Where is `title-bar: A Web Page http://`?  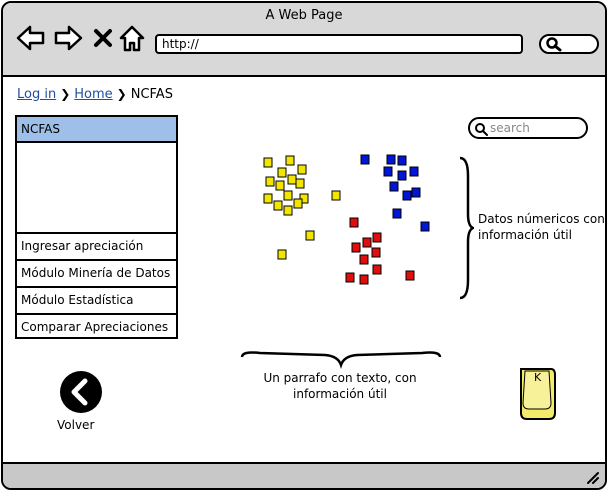
title-bar: A Web Page http:// is located at coordinates (304, 40).